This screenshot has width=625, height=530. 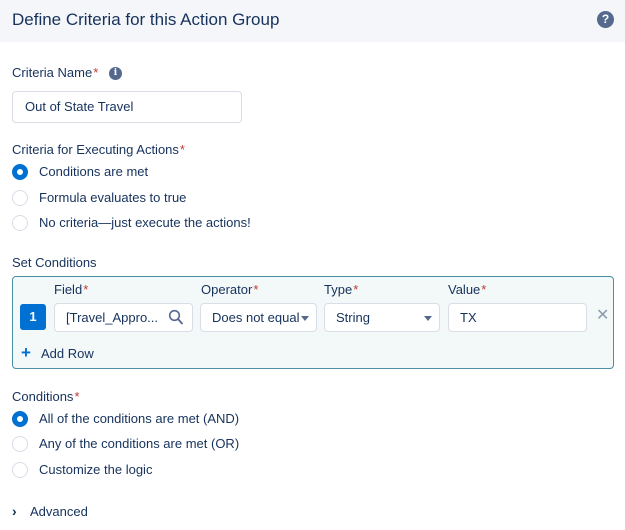 What do you see at coordinates (96, 469) in the screenshot?
I see `radio-label: Customize the logic` at bounding box center [96, 469].